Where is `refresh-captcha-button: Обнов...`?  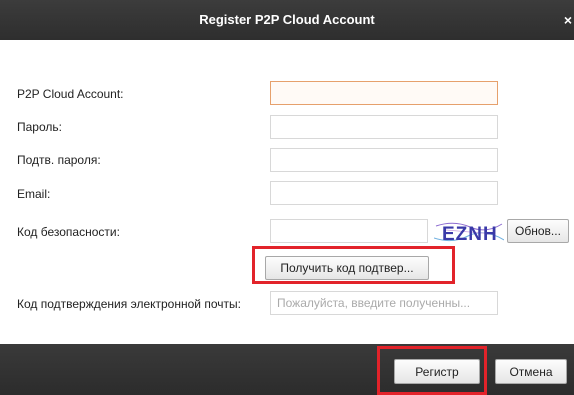
refresh-captcha-button: Обнов... is located at coordinates (538, 231).